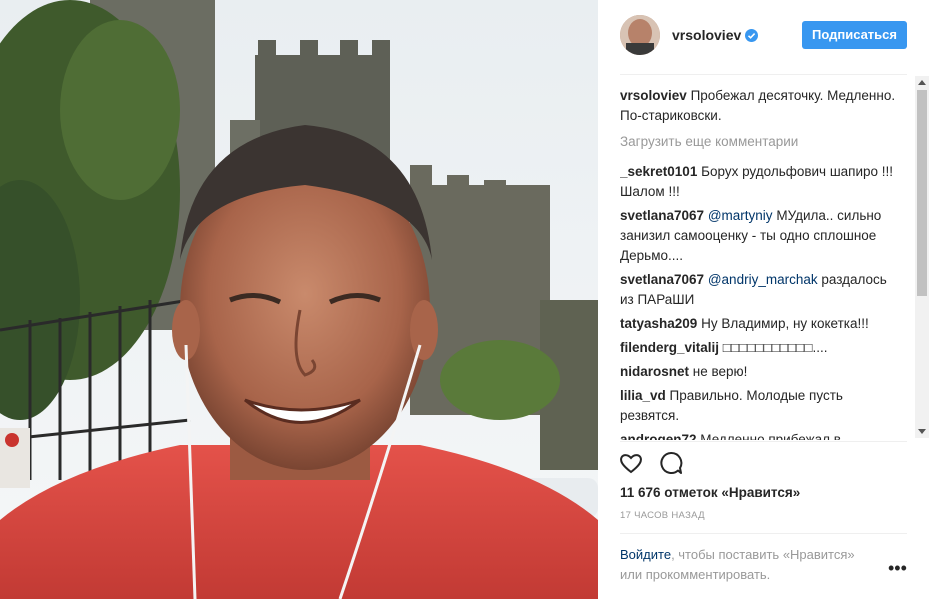 The image size is (929, 599). Describe the element at coordinates (631, 463) in the screenshot. I see `heart-icon` at that location.